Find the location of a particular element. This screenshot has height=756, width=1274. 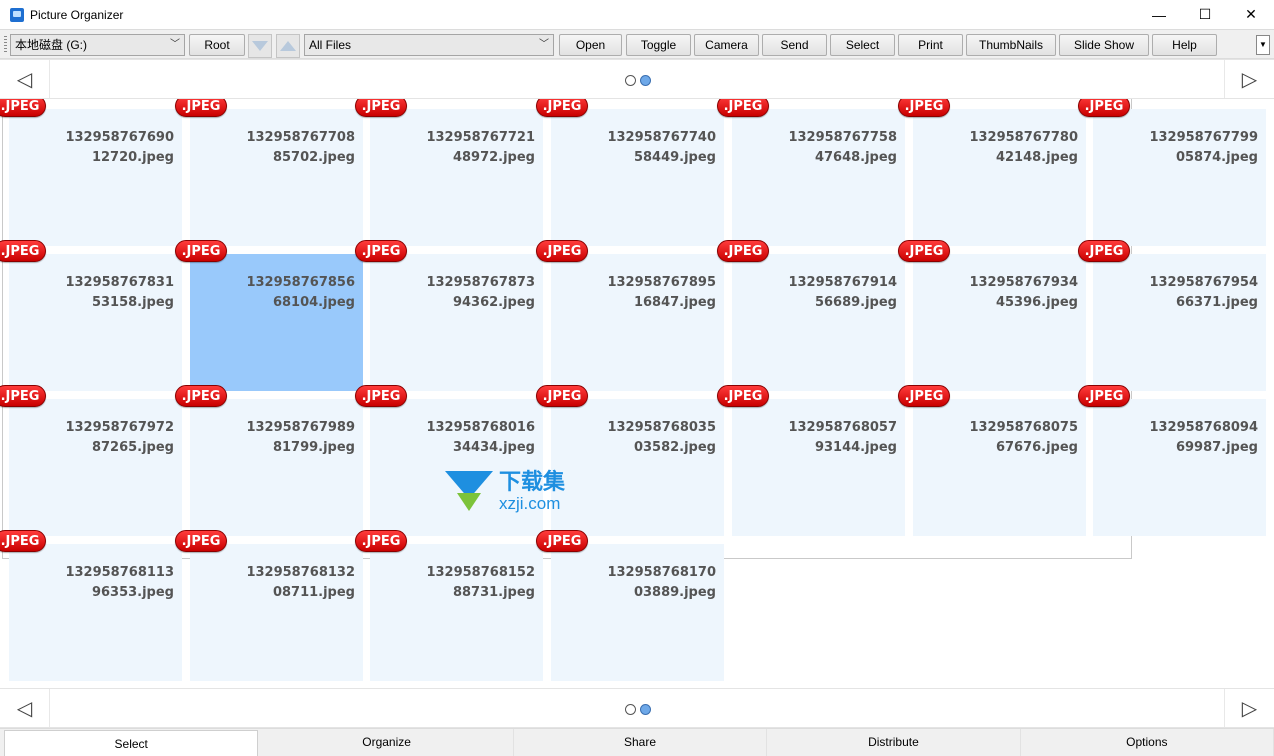

drive-select: 本地磁盘 (G:) ﹀ is located at coordinates (97, 45).